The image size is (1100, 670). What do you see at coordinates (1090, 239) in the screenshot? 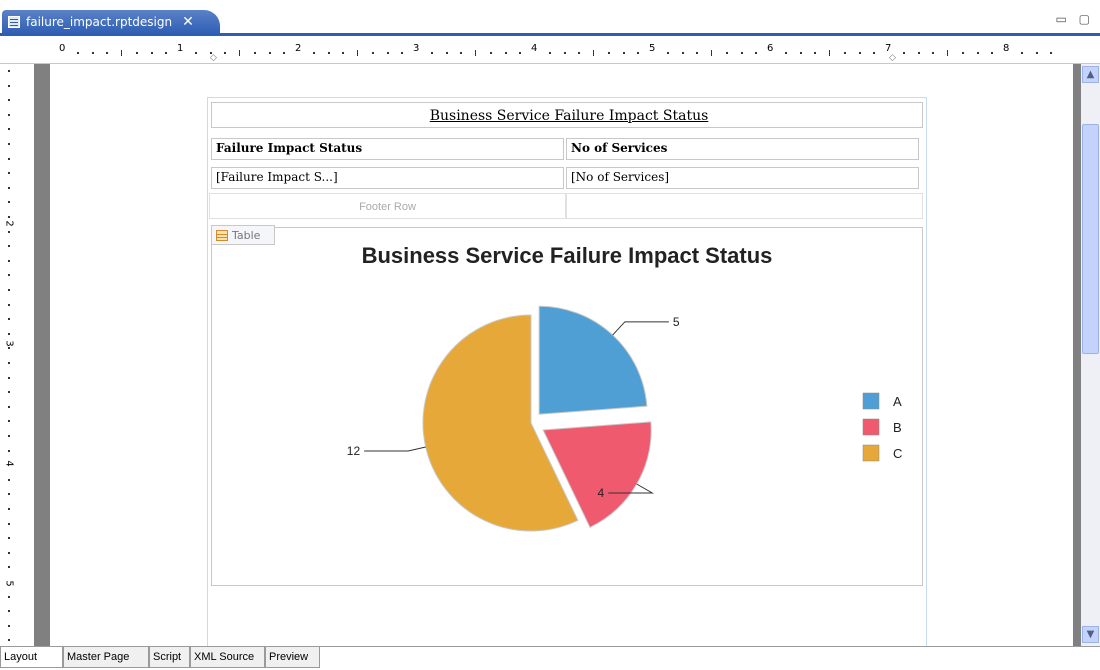
I see `scroll-thumb` at bounding box center [1090, 239].